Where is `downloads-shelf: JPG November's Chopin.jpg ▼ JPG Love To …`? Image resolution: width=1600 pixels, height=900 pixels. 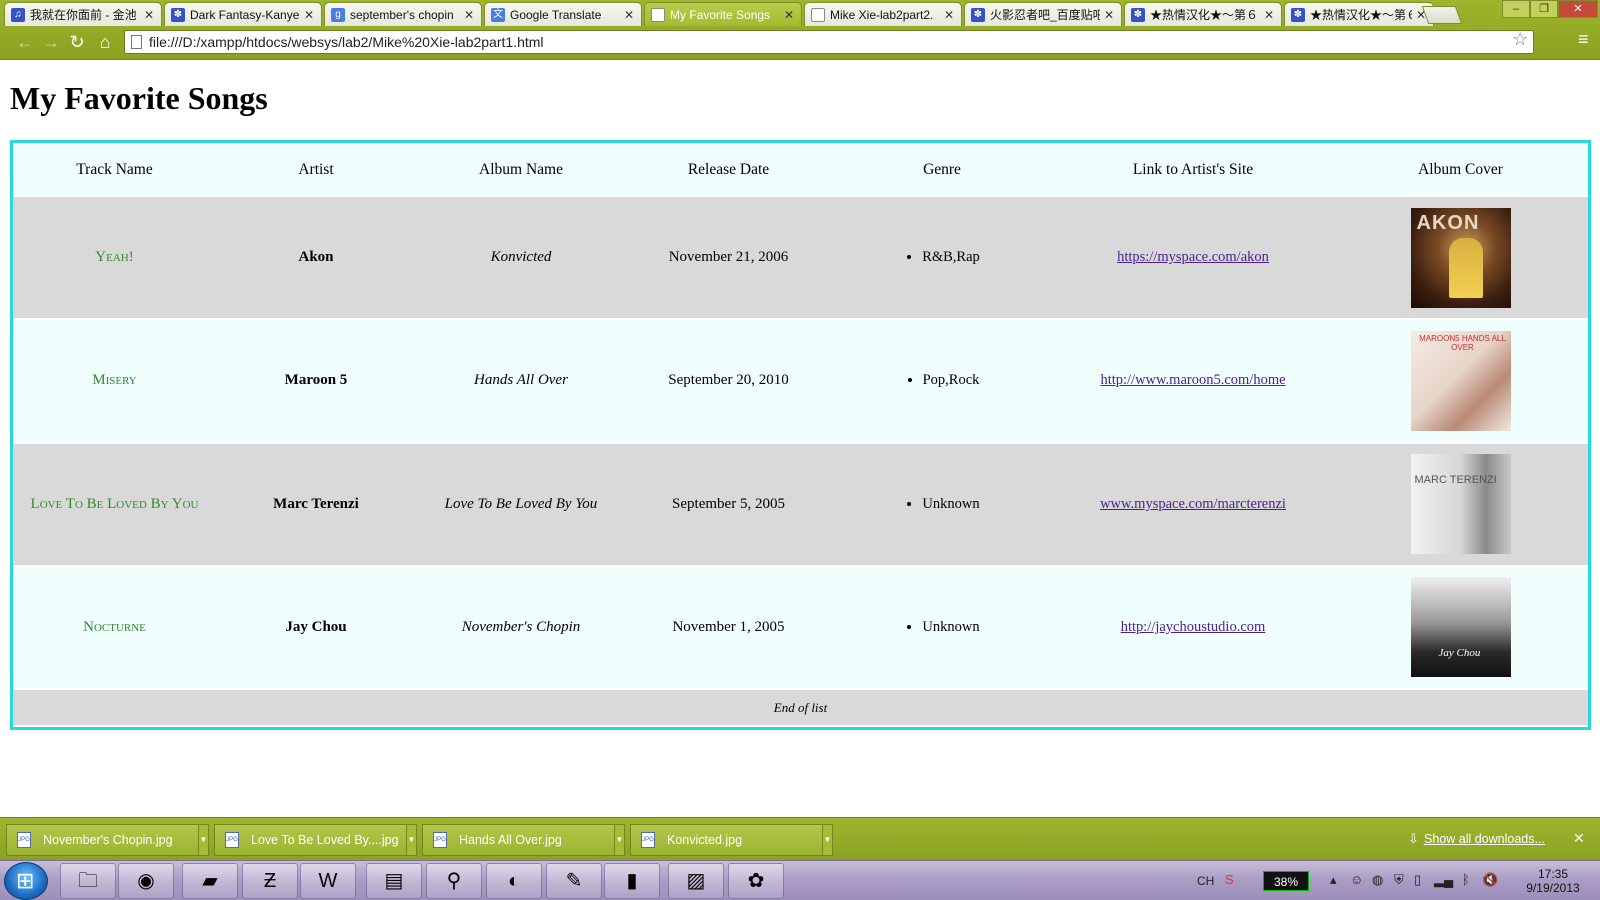 downloads-shelf: JPG November's Chopin.jpg ▼ JPG Love To … is located at coordinates (800, 838).